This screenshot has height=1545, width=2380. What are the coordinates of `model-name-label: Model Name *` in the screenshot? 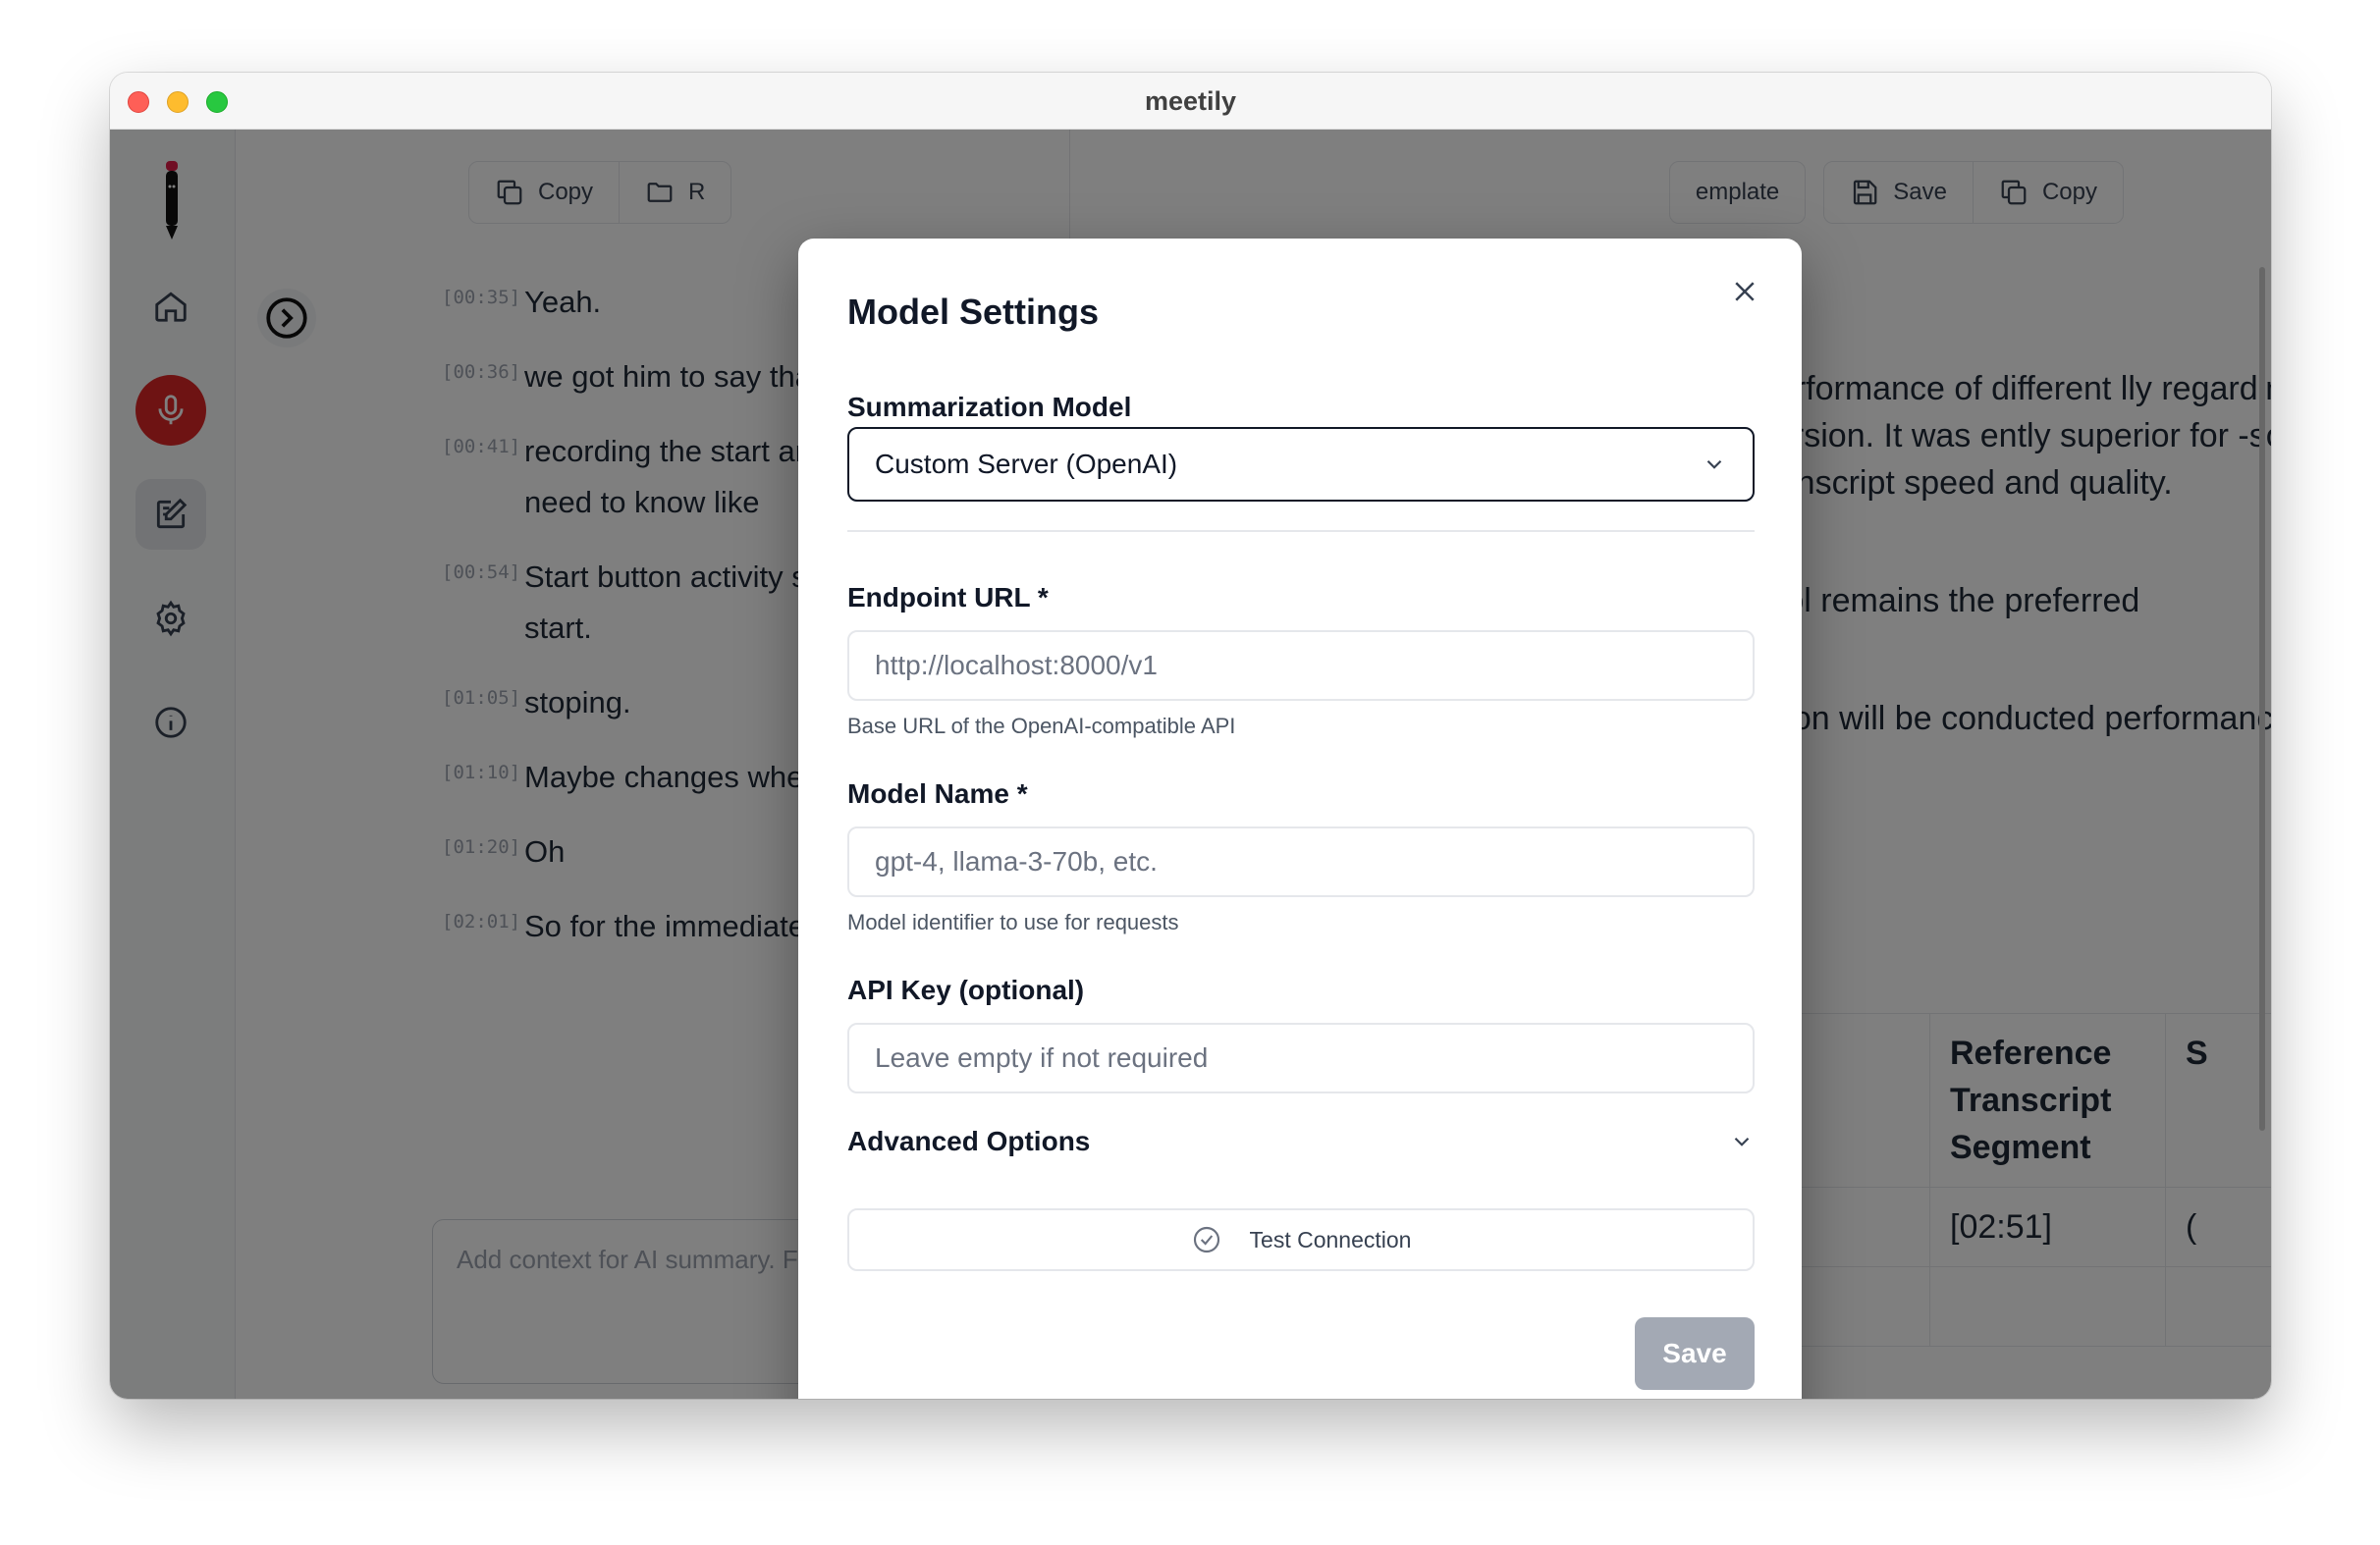 It's located at (937, 794).